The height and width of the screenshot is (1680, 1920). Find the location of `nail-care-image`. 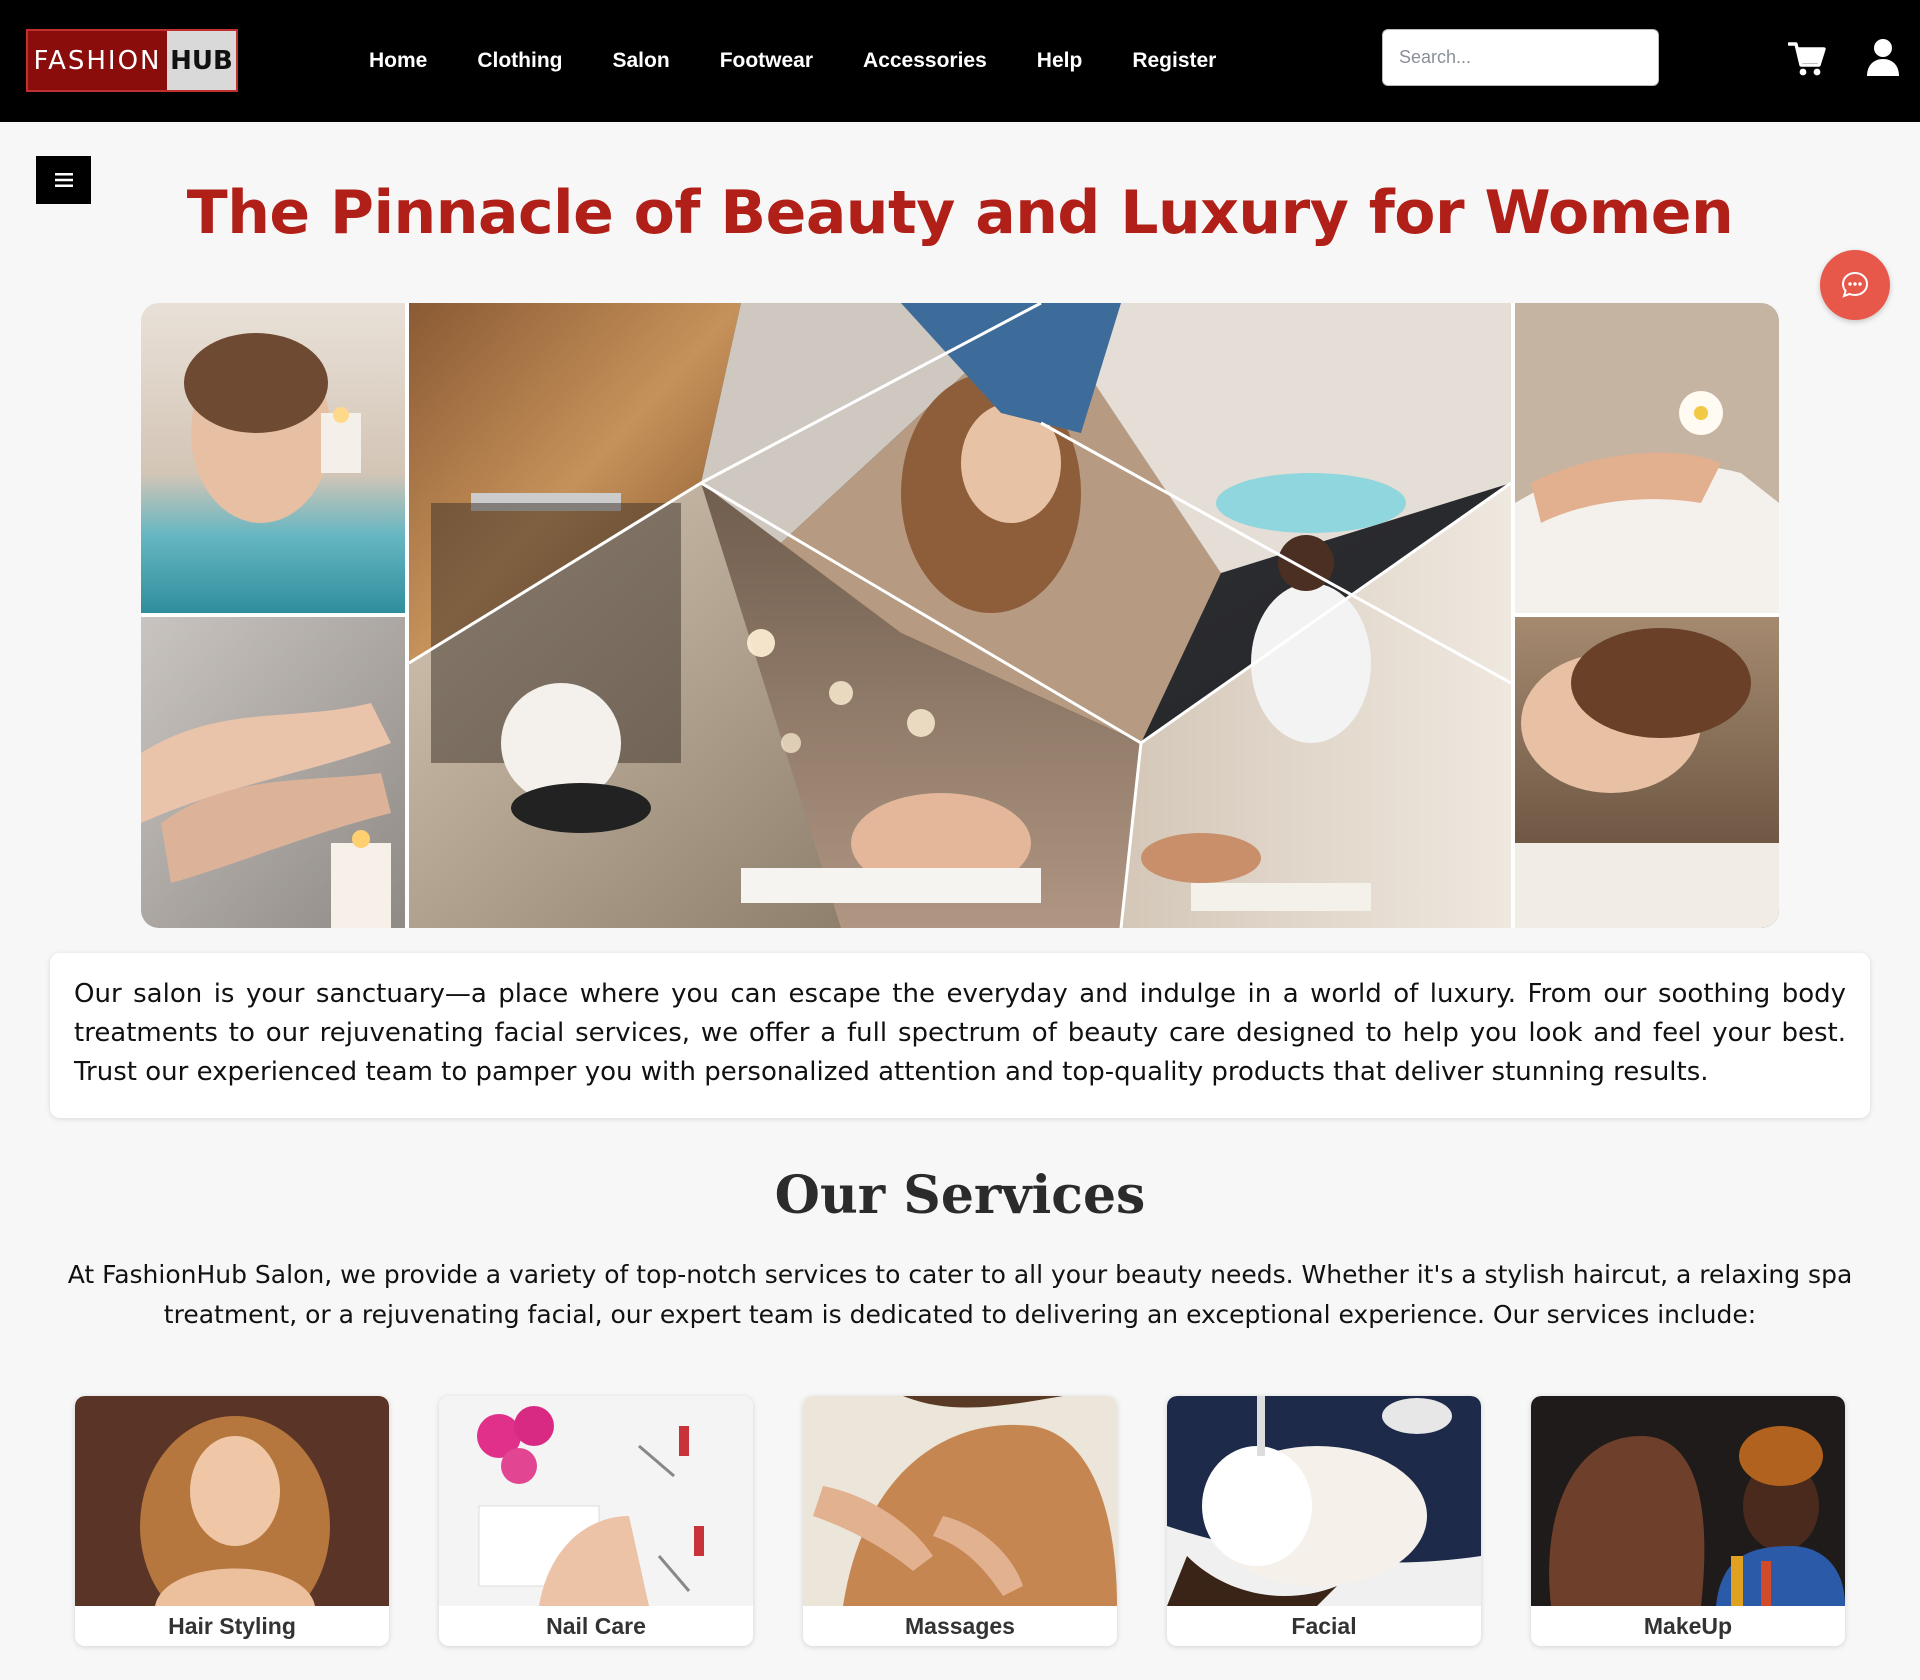

nail-care-image is located at coordinates (596, 1501).